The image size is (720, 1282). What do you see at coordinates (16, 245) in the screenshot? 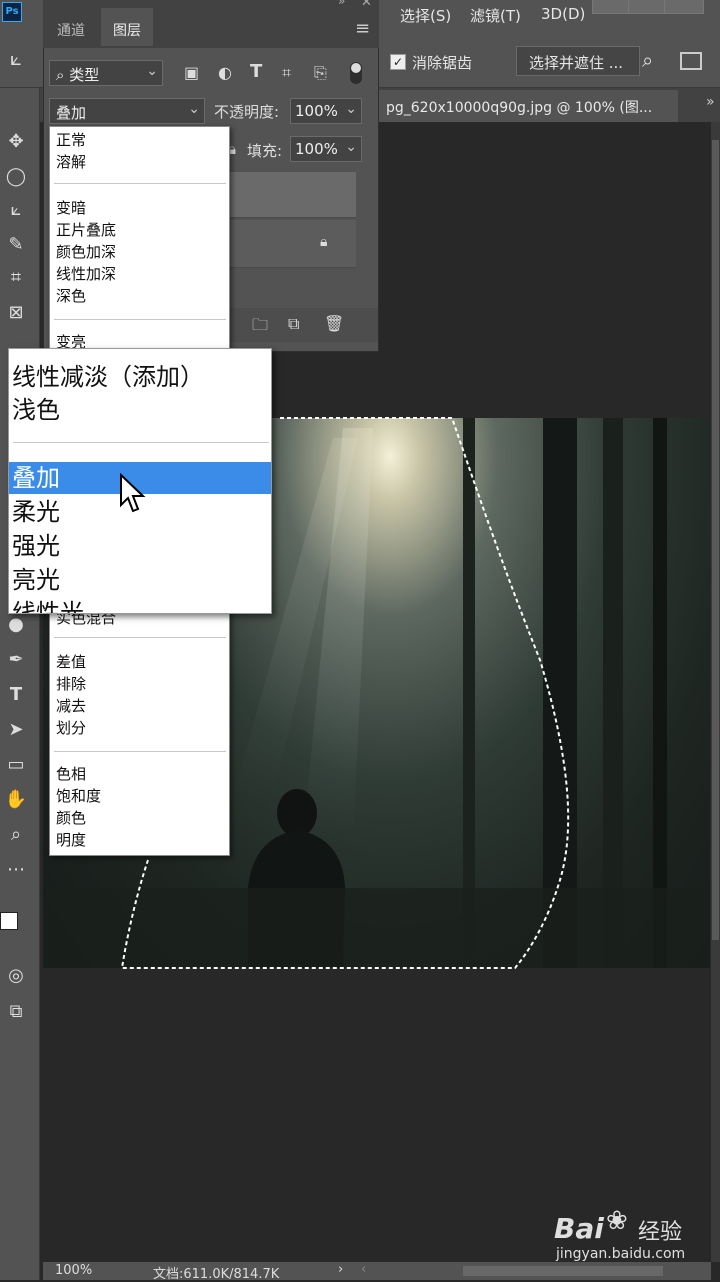
I see `quick-select-icon: ✎` at bounding box center [16, 245].